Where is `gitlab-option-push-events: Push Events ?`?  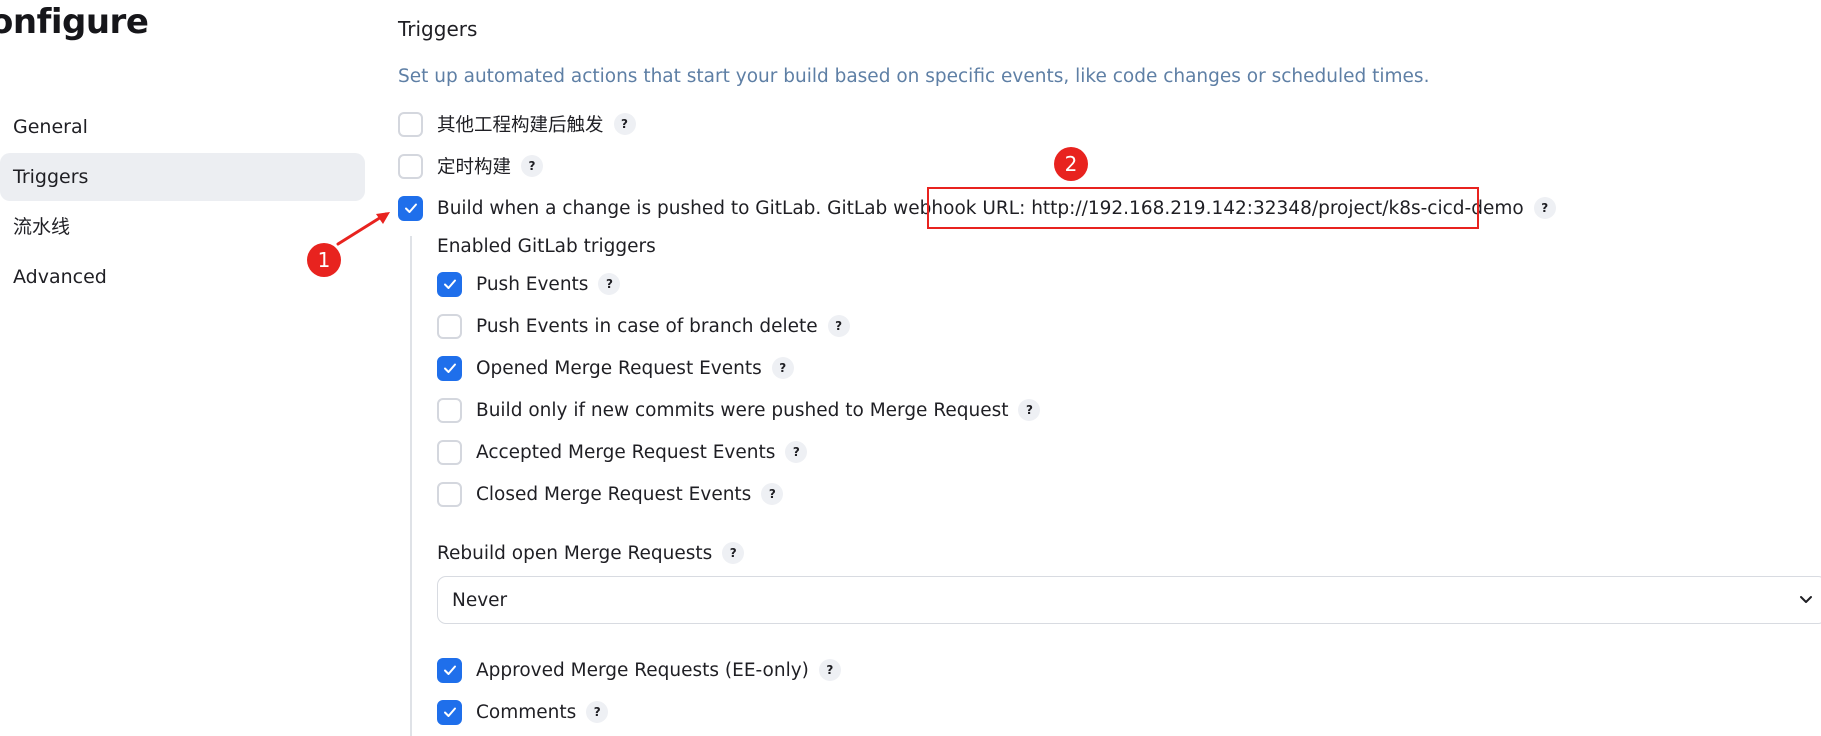
gitlab-option-push-events: Push Events ? is located at coordinates (529, 284).